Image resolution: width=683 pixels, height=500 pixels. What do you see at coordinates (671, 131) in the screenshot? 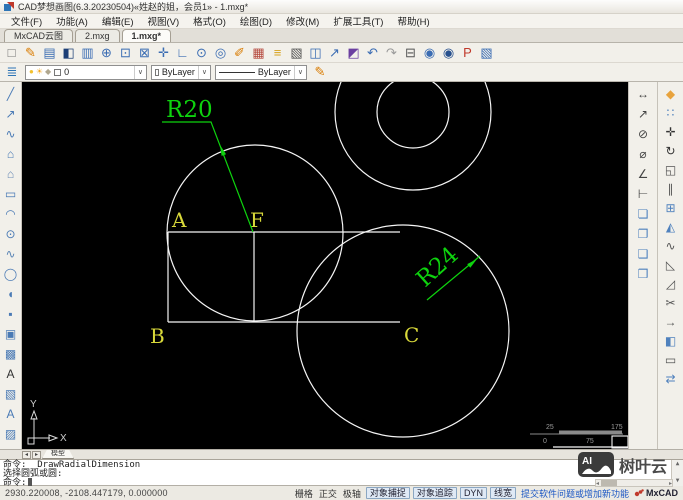
I see `move-button: ✛` at bounding box center [671, 131].